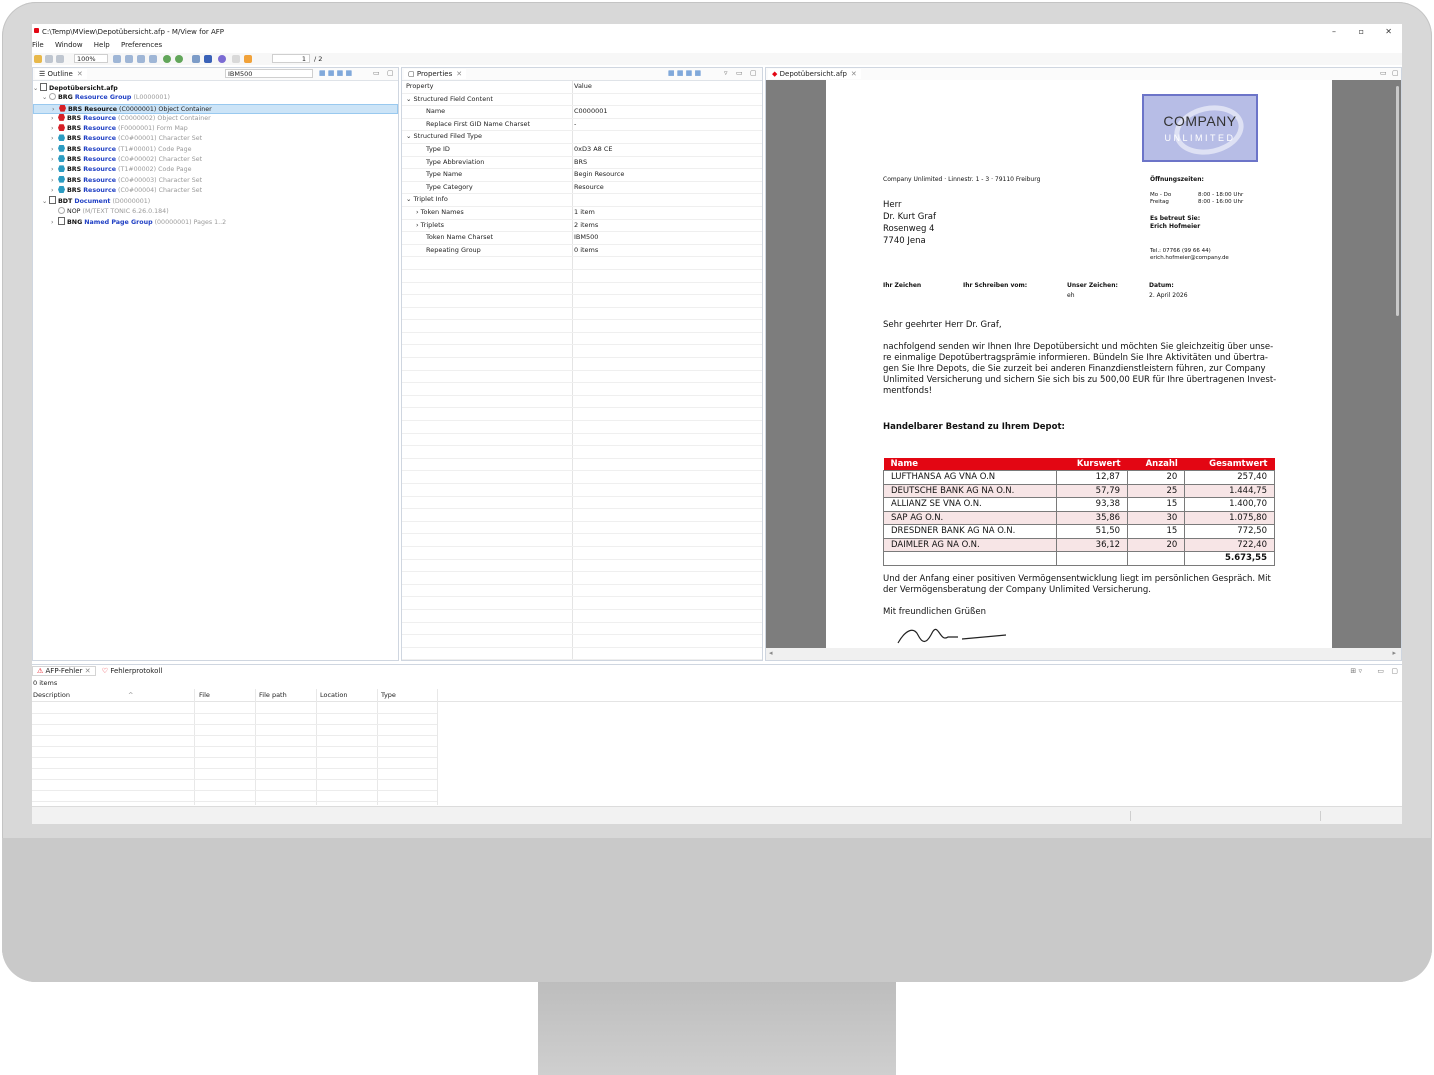 Image resolution: width=1434 pixels, height=1075 pixels. I want to click on column-location: Location, so click(334, 695).